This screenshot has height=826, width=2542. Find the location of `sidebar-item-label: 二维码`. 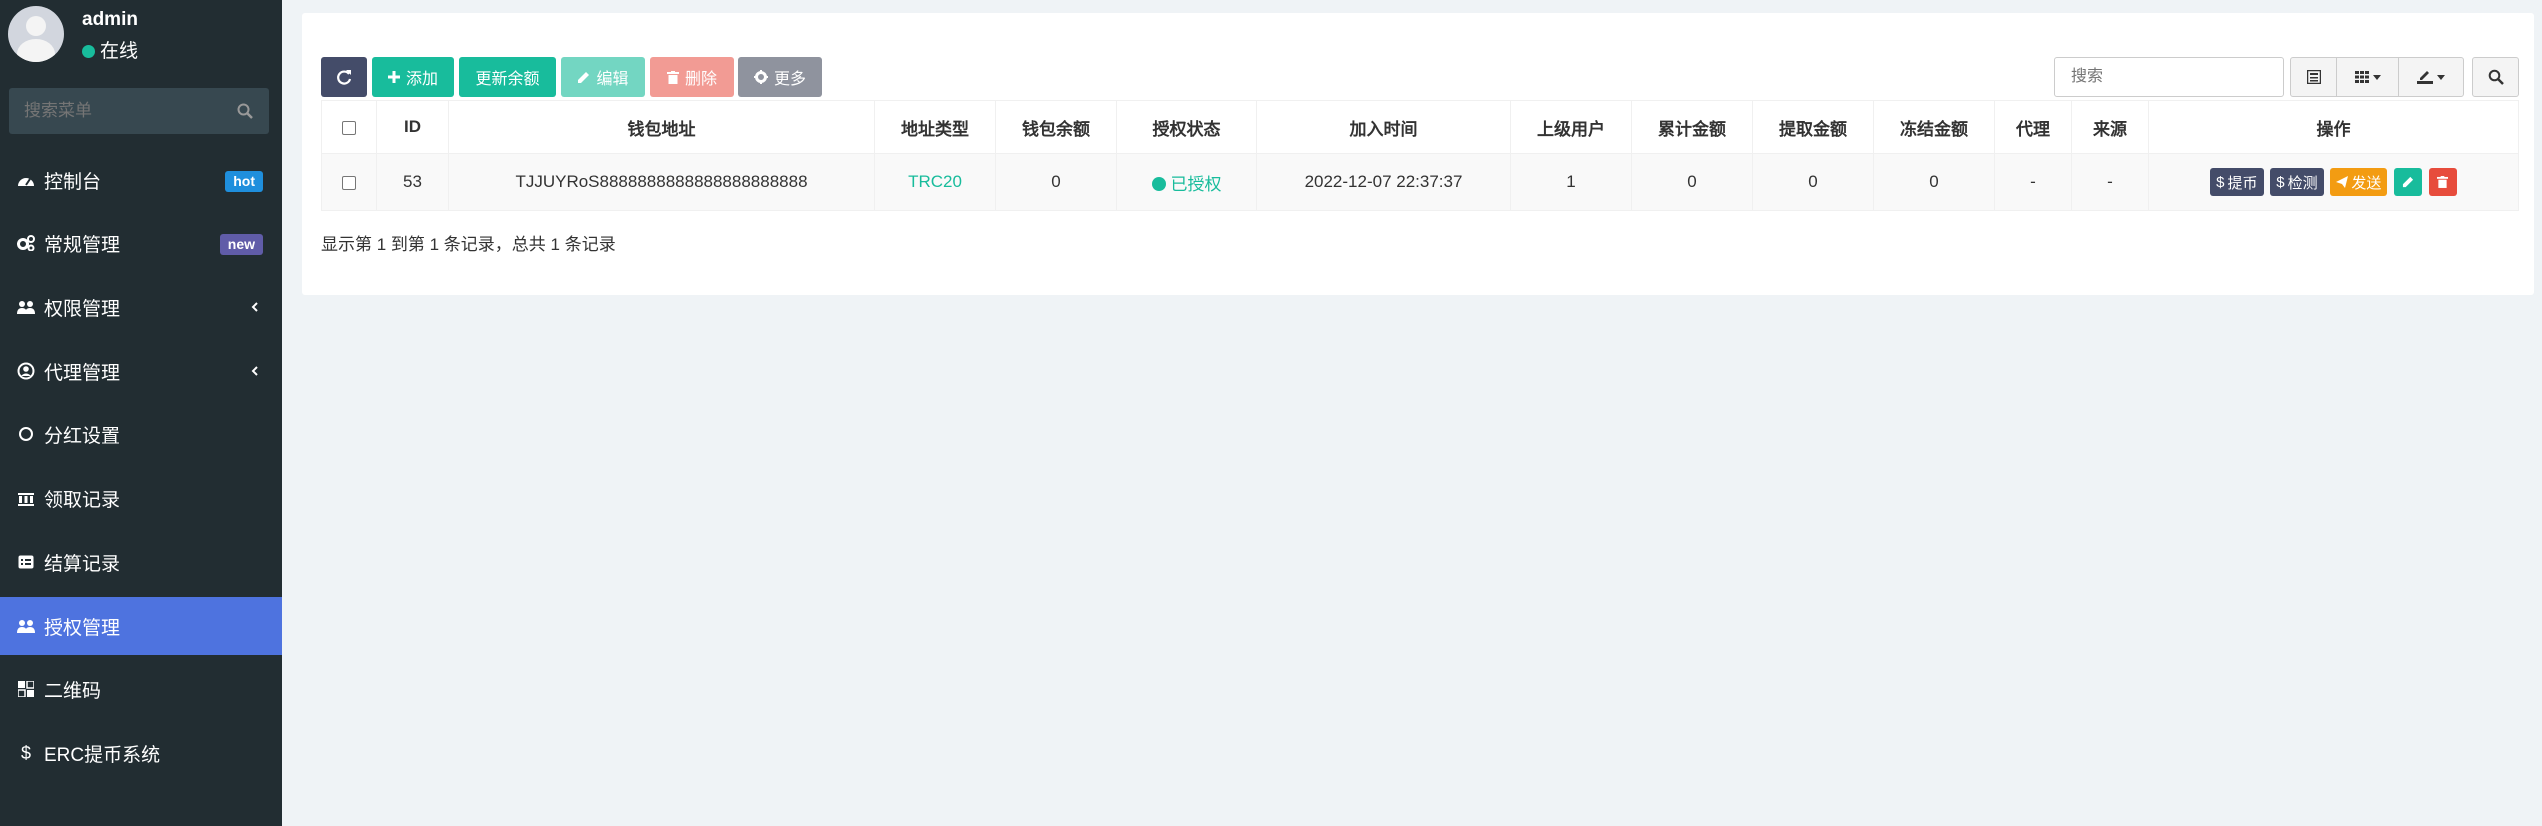

sidebar-item-label: 二维码 is located at coordinates (73, 691).